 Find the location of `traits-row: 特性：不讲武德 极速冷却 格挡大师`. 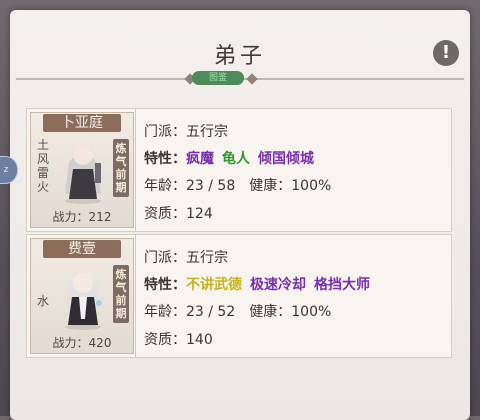

traits-row: 特性：不讲武德 极速冷却 格挡大师 is located at coordinates (257, 285).